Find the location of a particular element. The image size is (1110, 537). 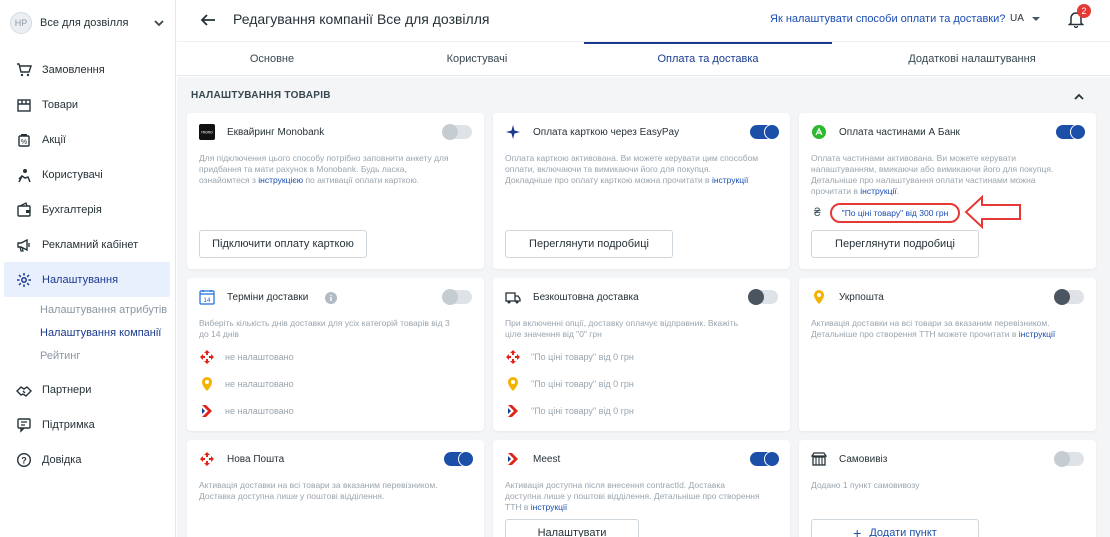

tab-additional: Додаткові налаштування is located at coordinates (972, 59).